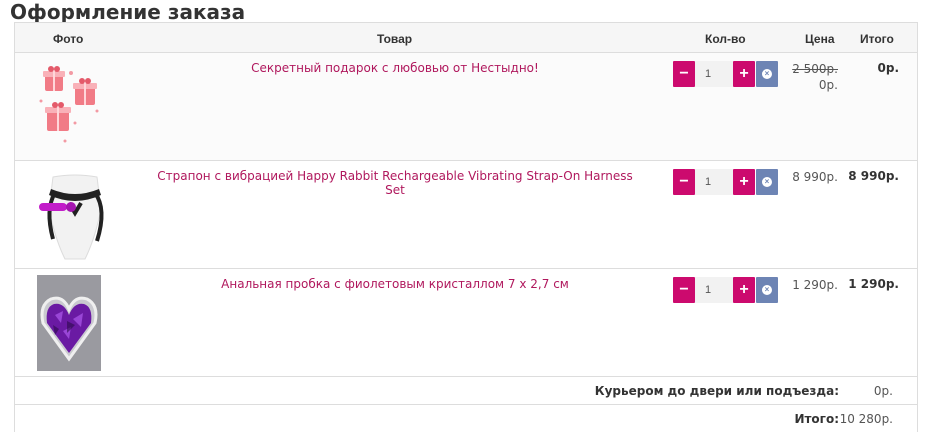 The height and width of the screenshot is (432, 946). Describe the element at coordinates (873, 176) in the screenshot. I see `item-total: 8 990р.` at that location.